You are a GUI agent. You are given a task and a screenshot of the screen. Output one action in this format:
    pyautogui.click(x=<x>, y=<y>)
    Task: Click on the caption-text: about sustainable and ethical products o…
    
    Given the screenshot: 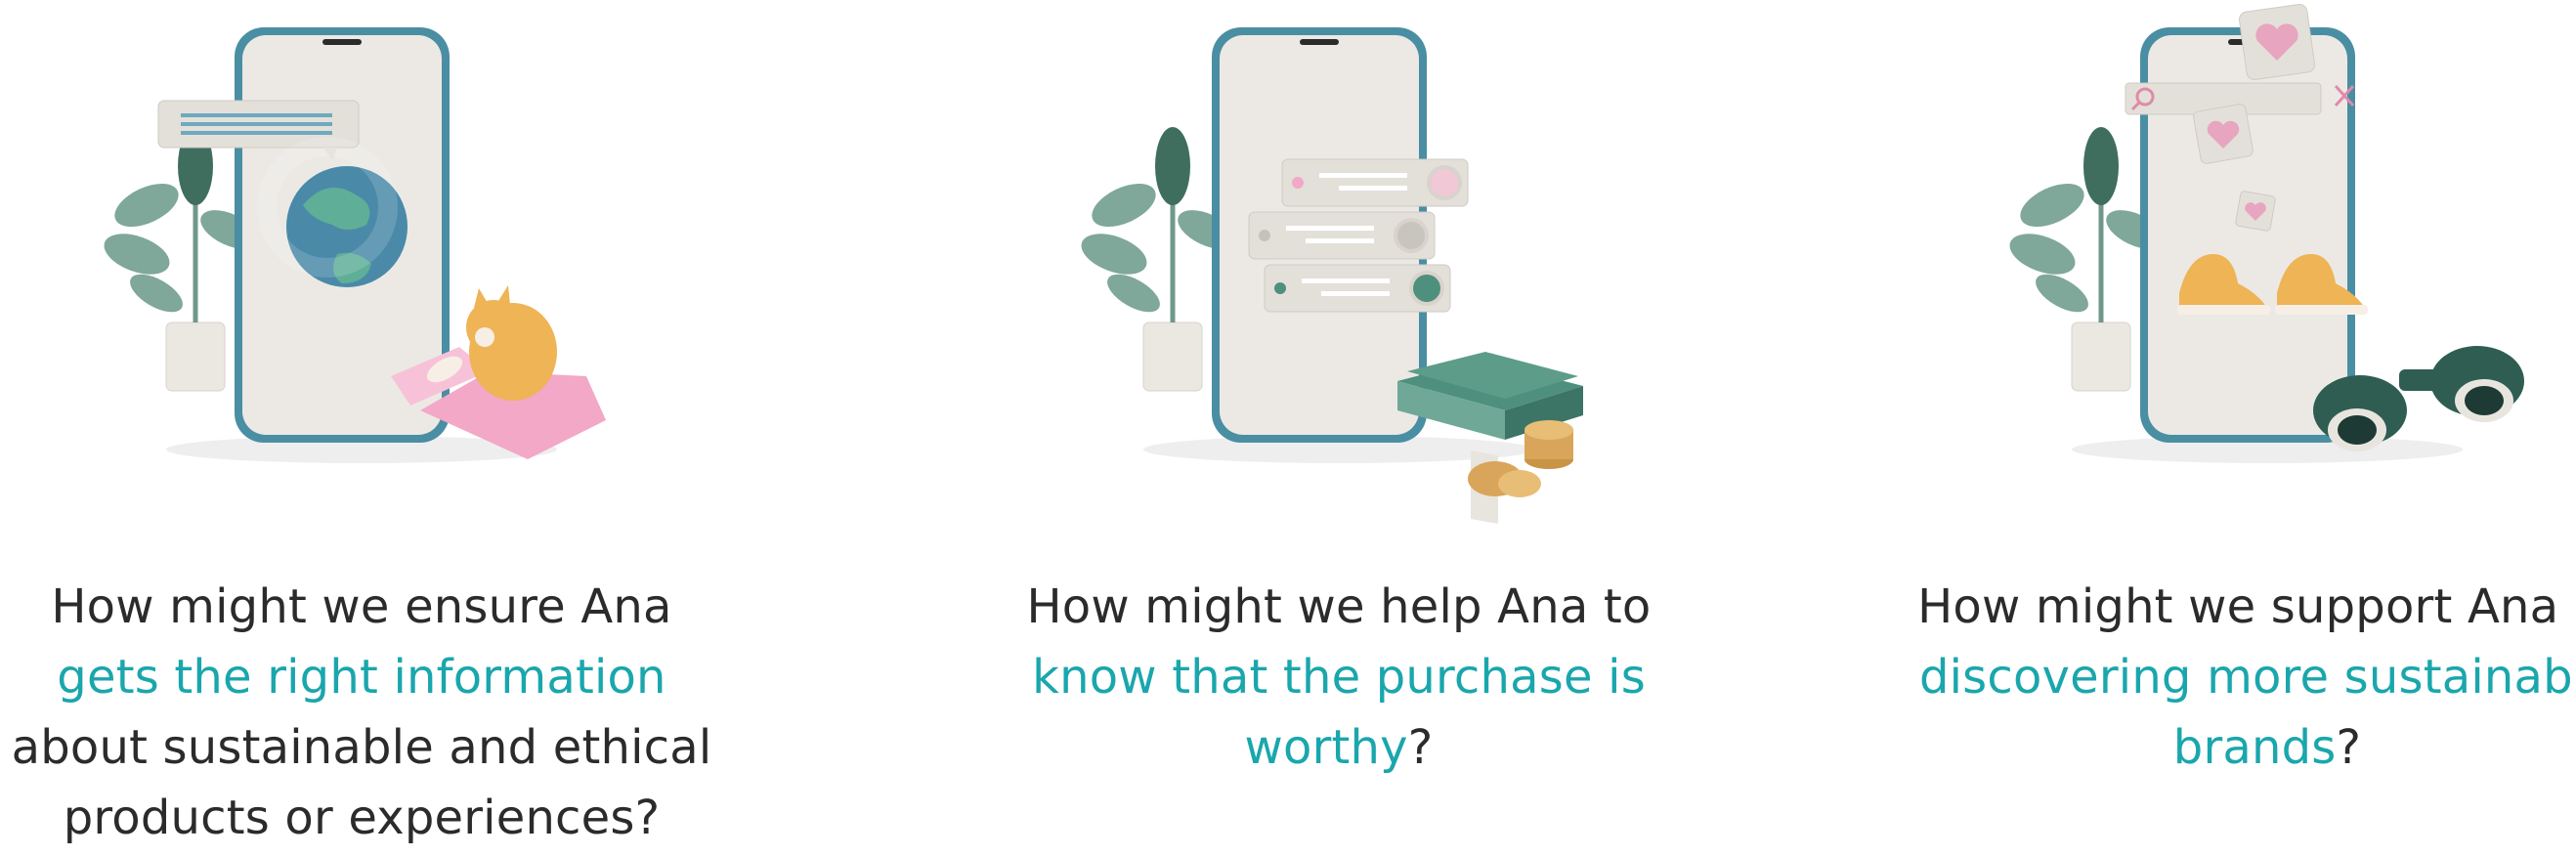 What is the action you would take?
    pyautogui.click(x=362, y=782)
    